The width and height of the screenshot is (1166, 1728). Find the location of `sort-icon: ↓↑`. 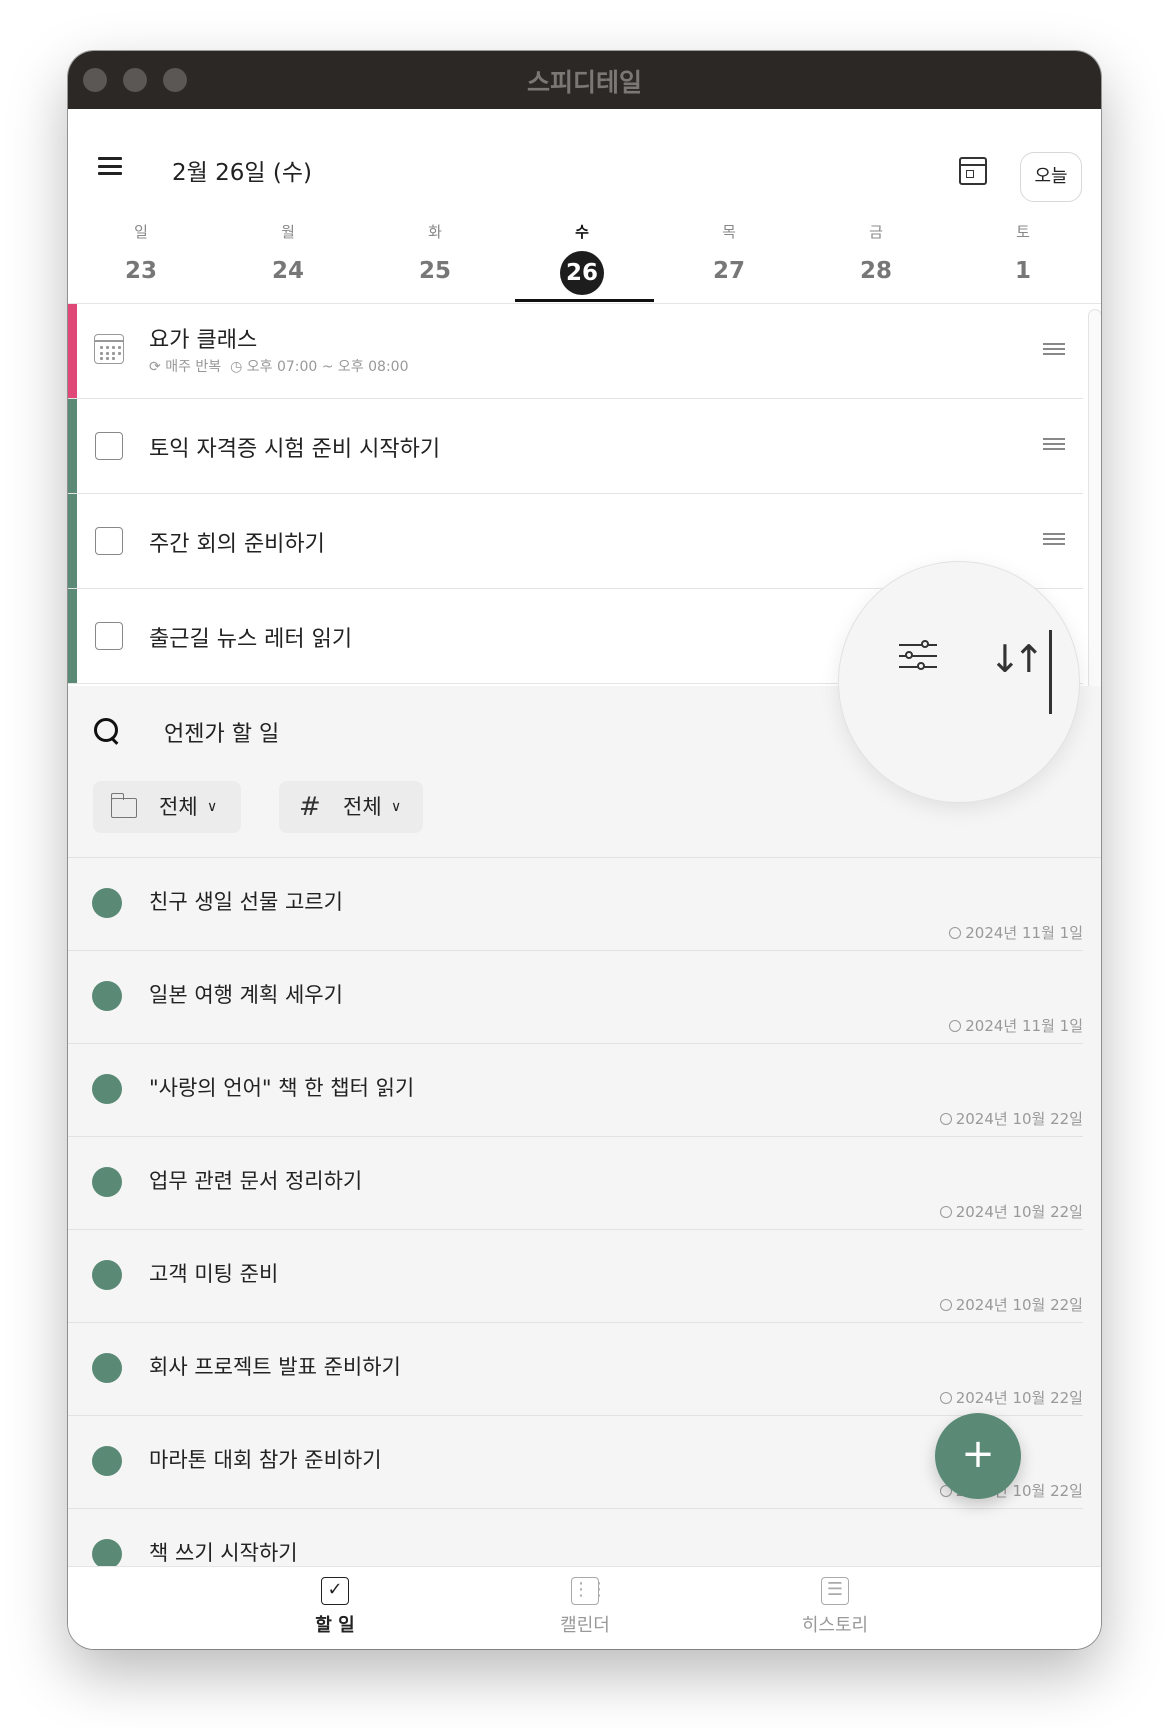

sort-icon: ↓↑ is located at coordinates (1017, 659).